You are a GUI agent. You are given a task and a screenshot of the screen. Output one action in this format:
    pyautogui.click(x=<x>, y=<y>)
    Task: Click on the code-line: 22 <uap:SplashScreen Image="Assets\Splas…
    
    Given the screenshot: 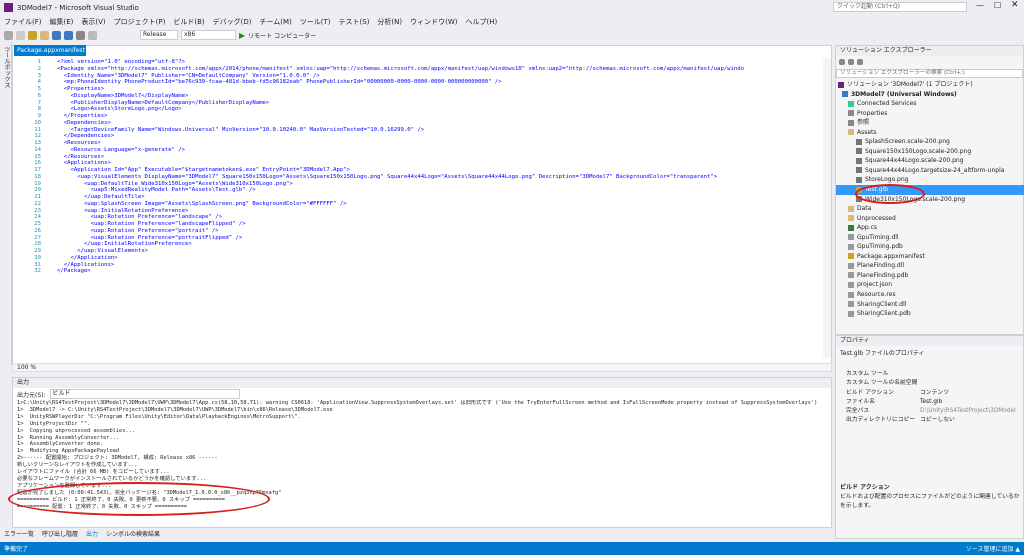 What is the action you would take?
    pyautogui.click(x=417, y=204)
    